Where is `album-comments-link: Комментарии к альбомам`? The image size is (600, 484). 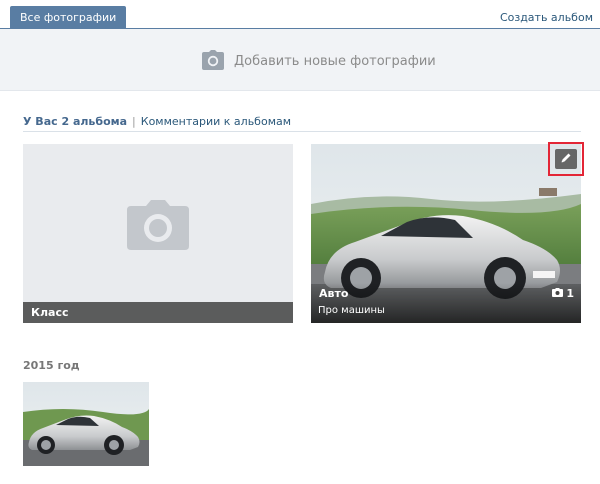
album-comments-link: Комментарии к альбомам is located at coordinates (216, 121).